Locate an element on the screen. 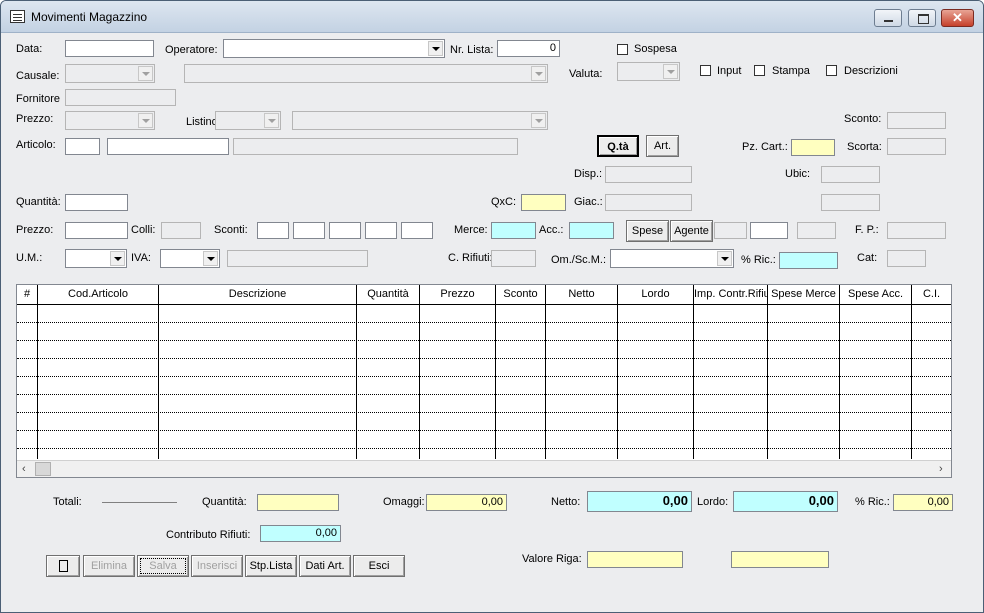  pzcart-field is located at coordinates (813, 147).